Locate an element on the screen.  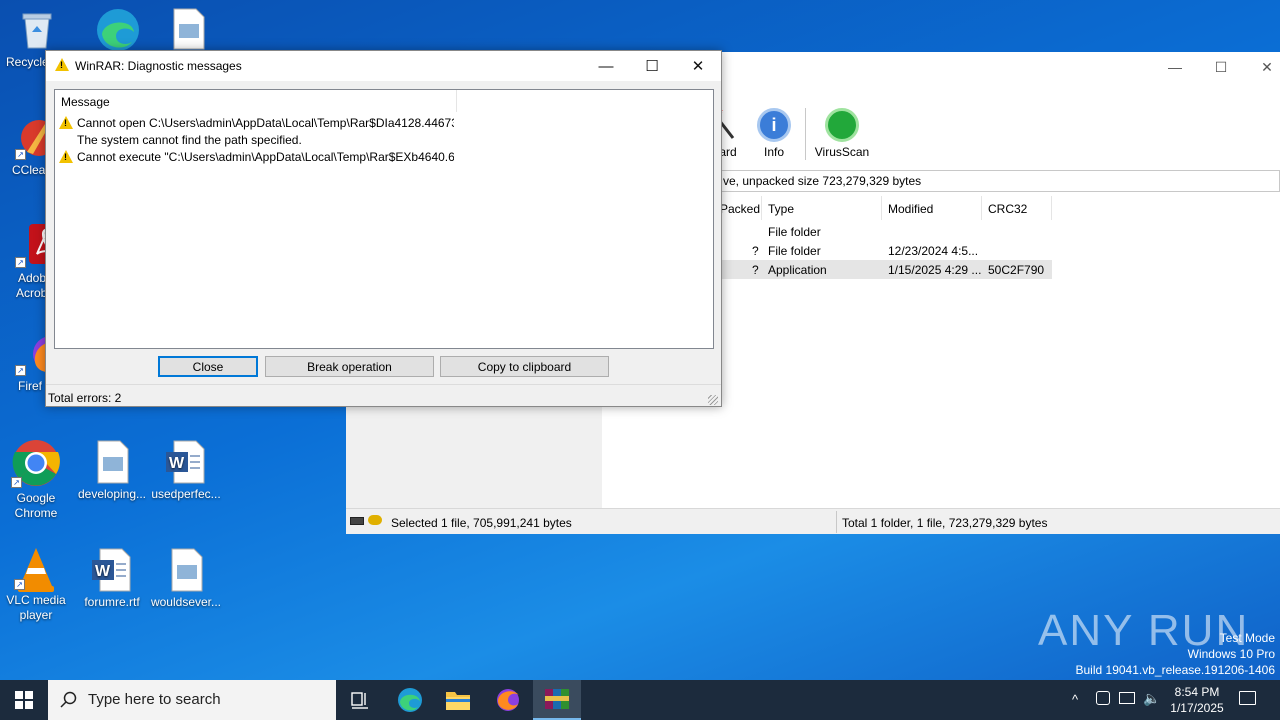
taskbar-file-explorer is located at coordinates (458, 700).